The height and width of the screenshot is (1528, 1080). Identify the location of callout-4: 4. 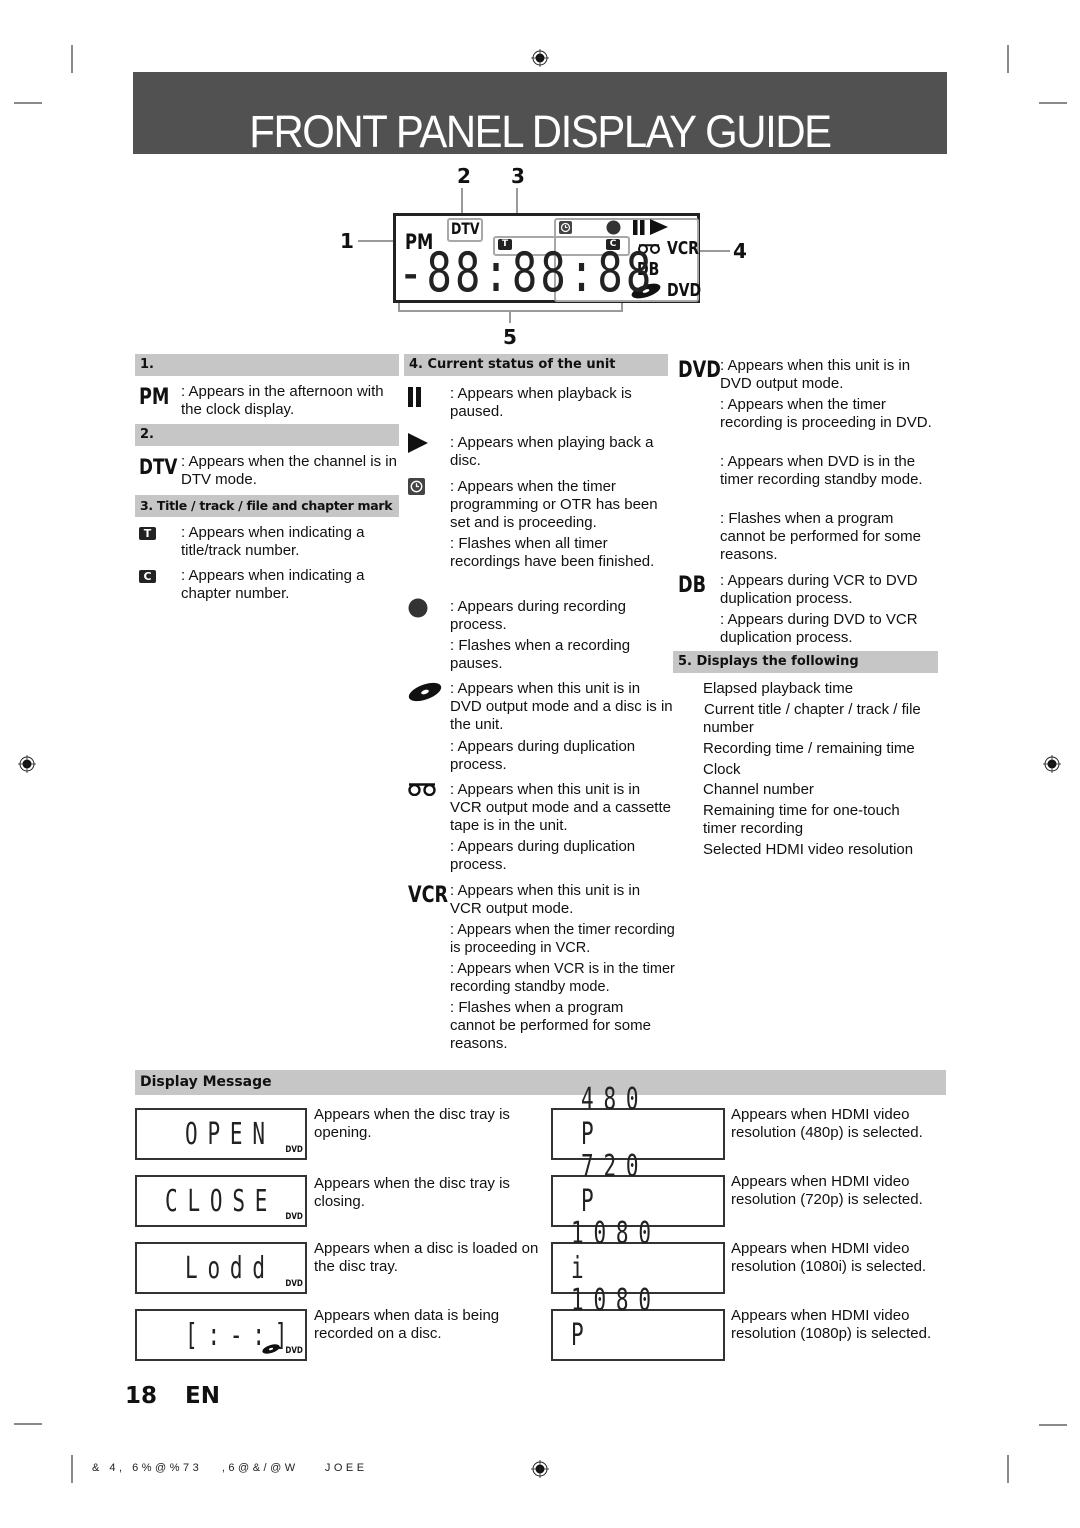
(740, 251).